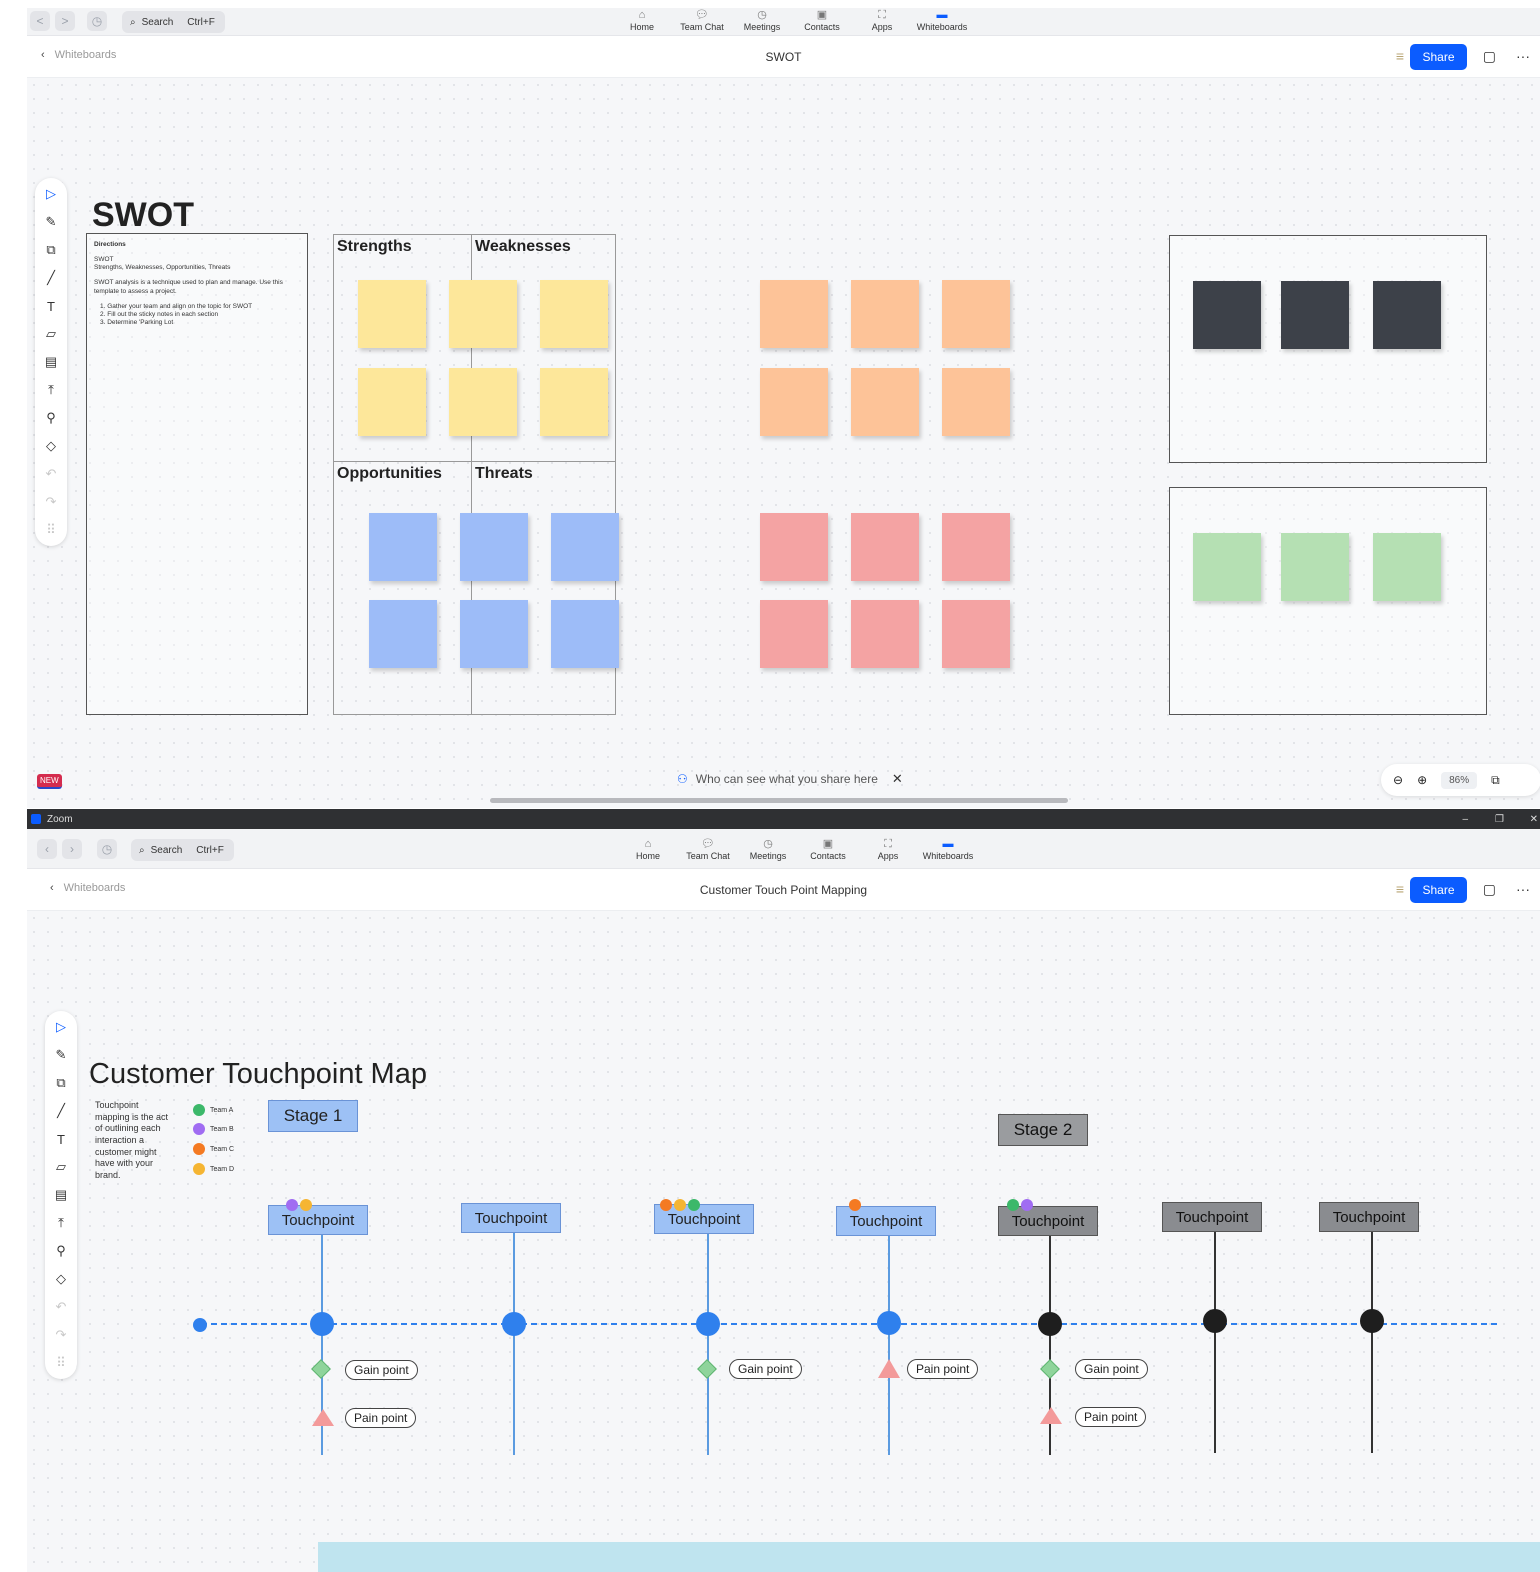 This screenshot has height=1572, width=1540. I want to click on zoom-in-icon: ⊕, so click(1422, 780).